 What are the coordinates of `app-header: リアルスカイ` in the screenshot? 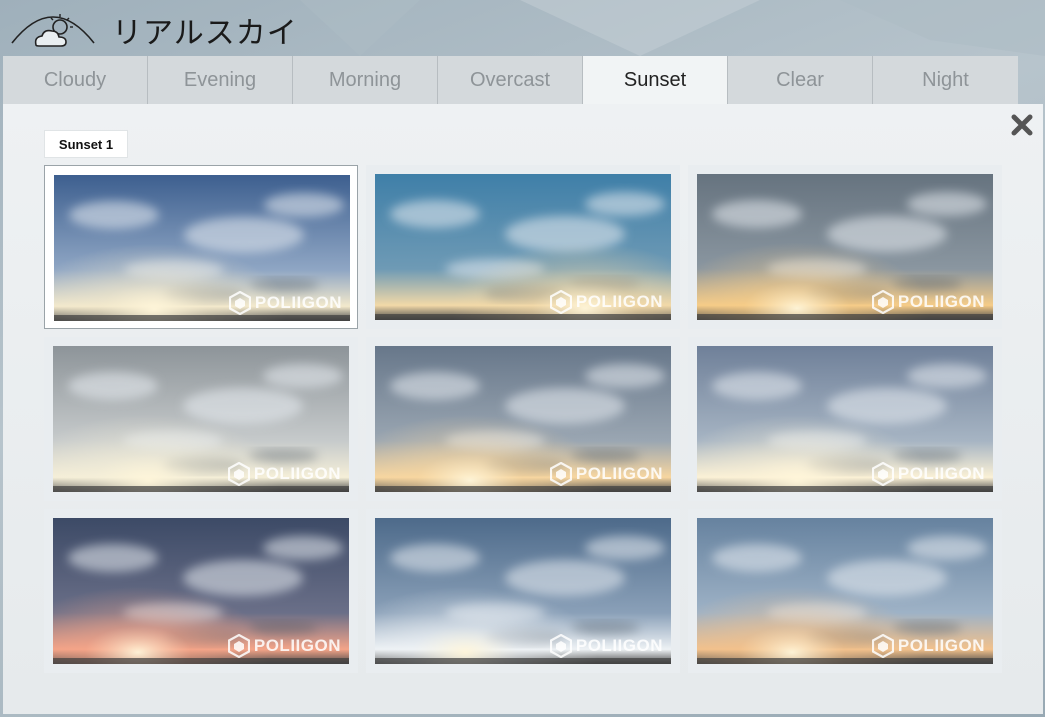 It's located at (522, 28).